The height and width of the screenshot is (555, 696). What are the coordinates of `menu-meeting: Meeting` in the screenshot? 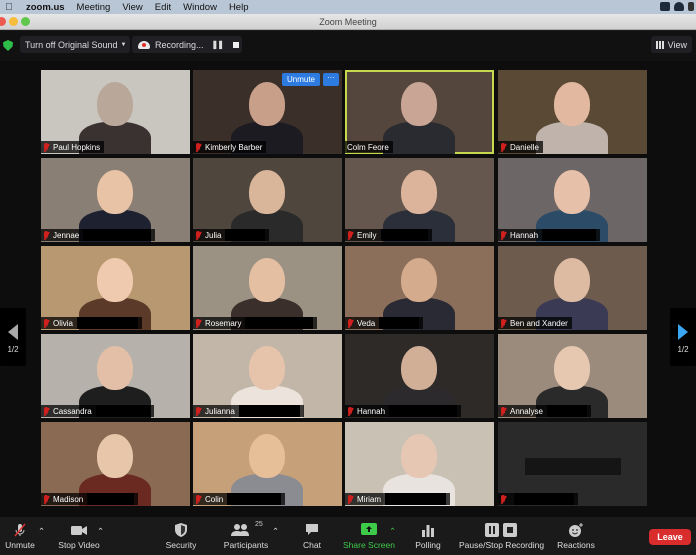 It's located at (94, 7).